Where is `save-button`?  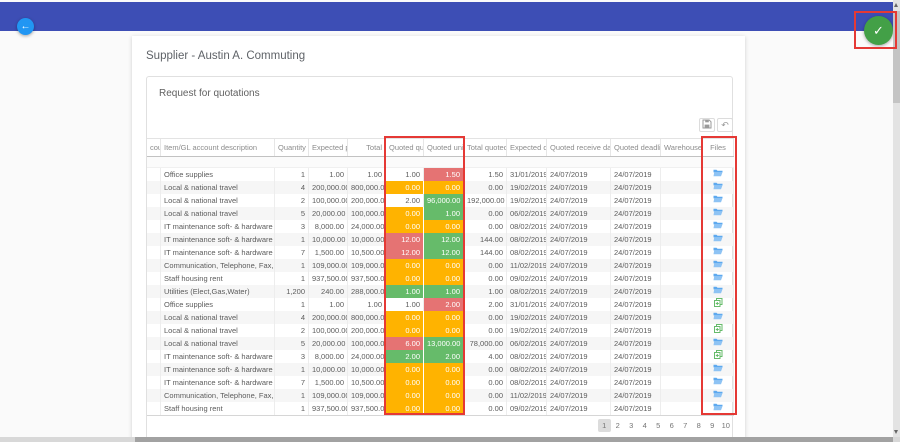 save-button is located at coordinates (707, 125).